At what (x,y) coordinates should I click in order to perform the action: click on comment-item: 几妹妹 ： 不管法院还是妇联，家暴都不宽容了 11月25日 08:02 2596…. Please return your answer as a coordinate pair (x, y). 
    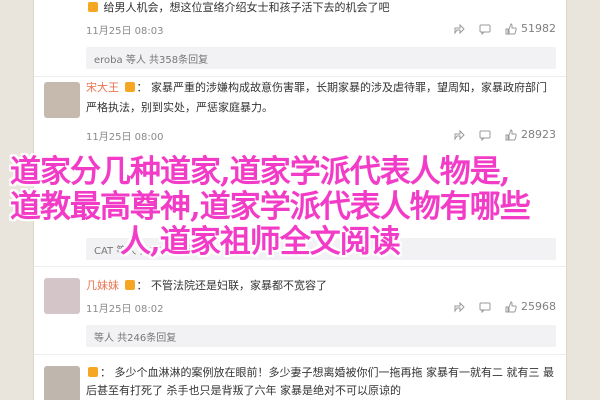
    Looking at the image, I should click on (300, 295).